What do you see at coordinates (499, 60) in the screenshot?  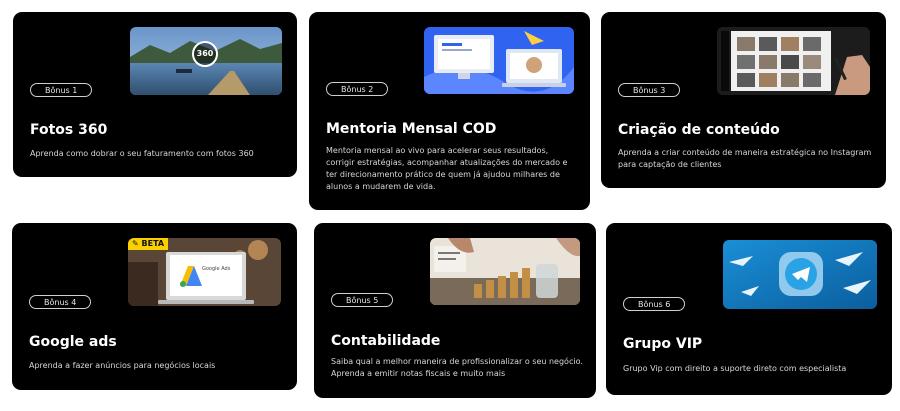 I see `mentoria-thumbnail` at bounding box center [499, 60].